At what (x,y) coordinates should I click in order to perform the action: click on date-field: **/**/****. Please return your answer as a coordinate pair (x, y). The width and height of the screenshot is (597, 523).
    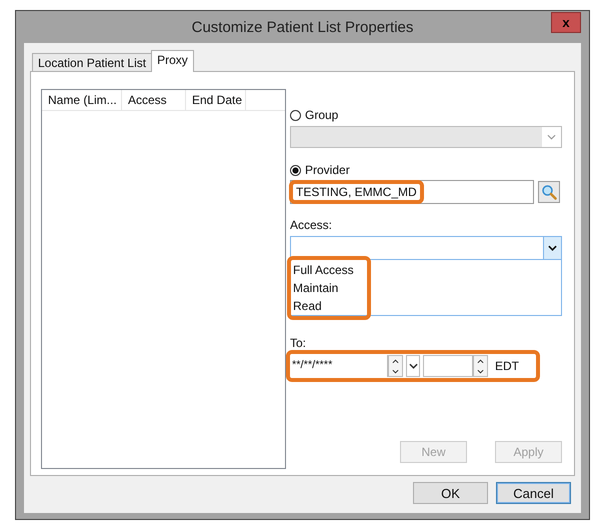
    Looking at the image, I should click on (339, 366).